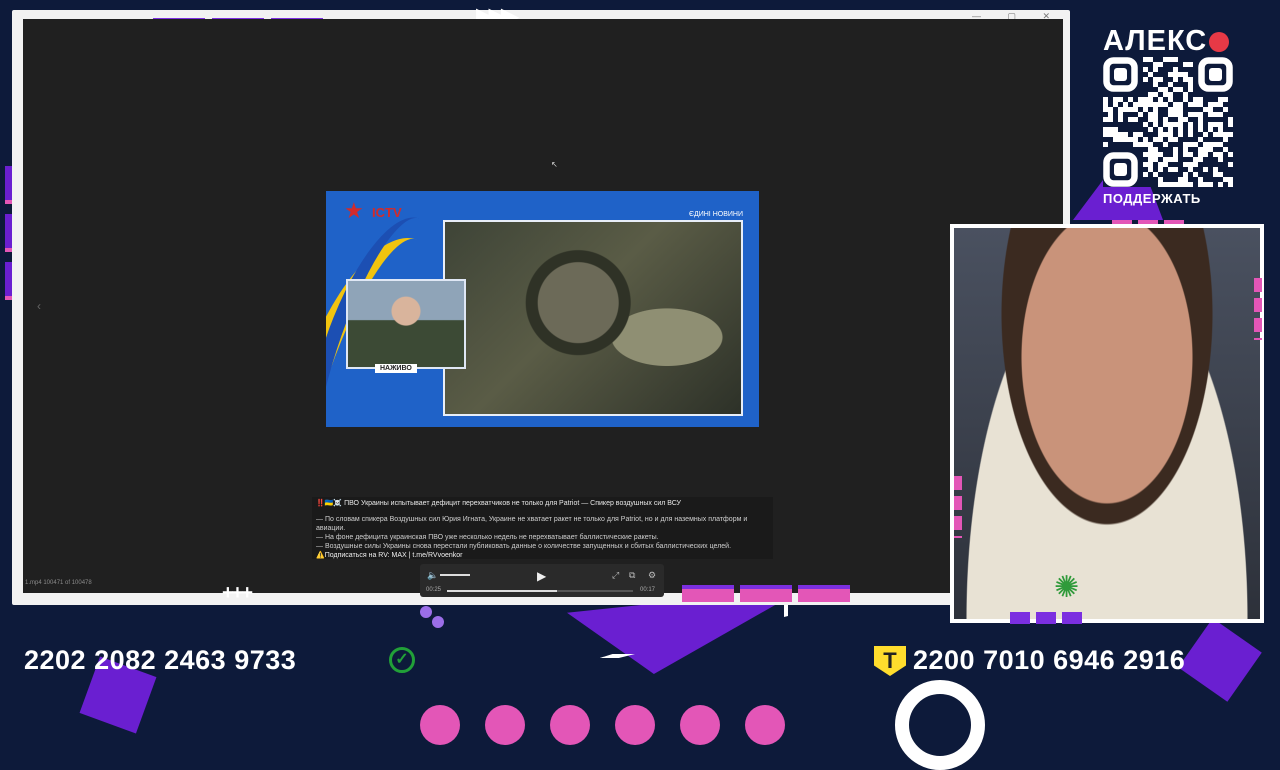 The height and width of the screenshot is (770, 1280). I want to click on mouse-cursor-icon: ↖, so click(554, 164).